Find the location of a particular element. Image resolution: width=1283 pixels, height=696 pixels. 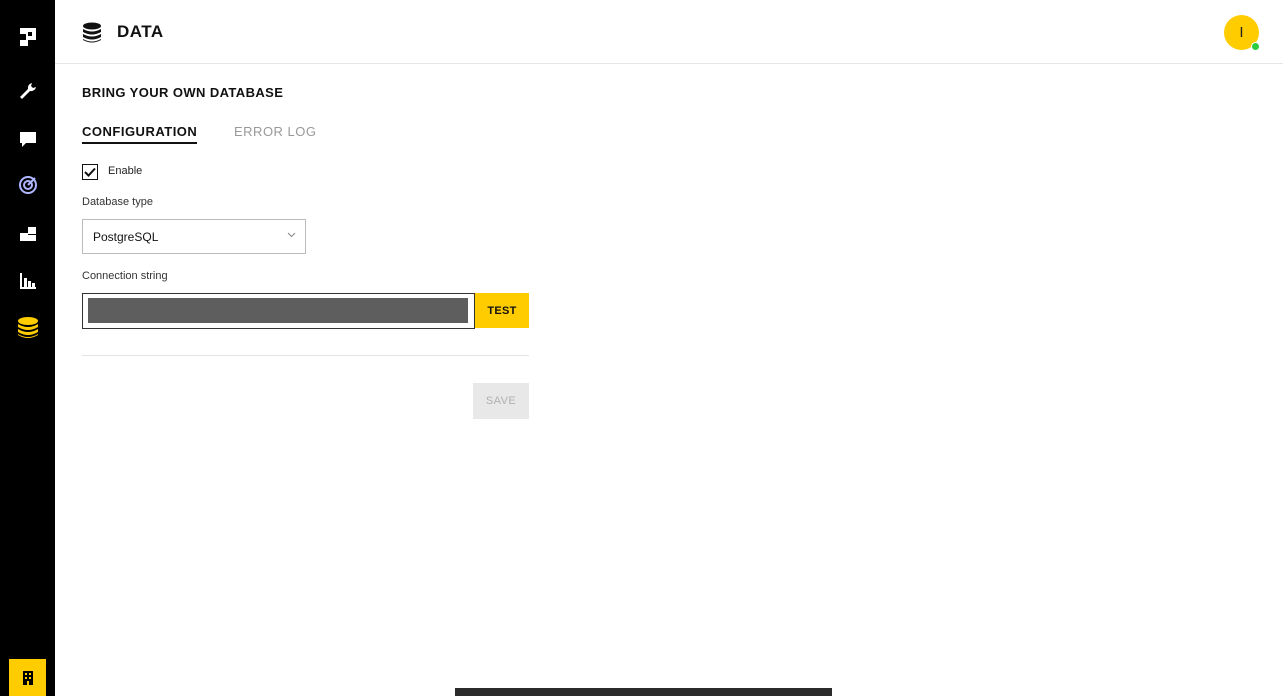

section-title: BRING YOUR OWN DATABASE is located at coordinates (183, 92).